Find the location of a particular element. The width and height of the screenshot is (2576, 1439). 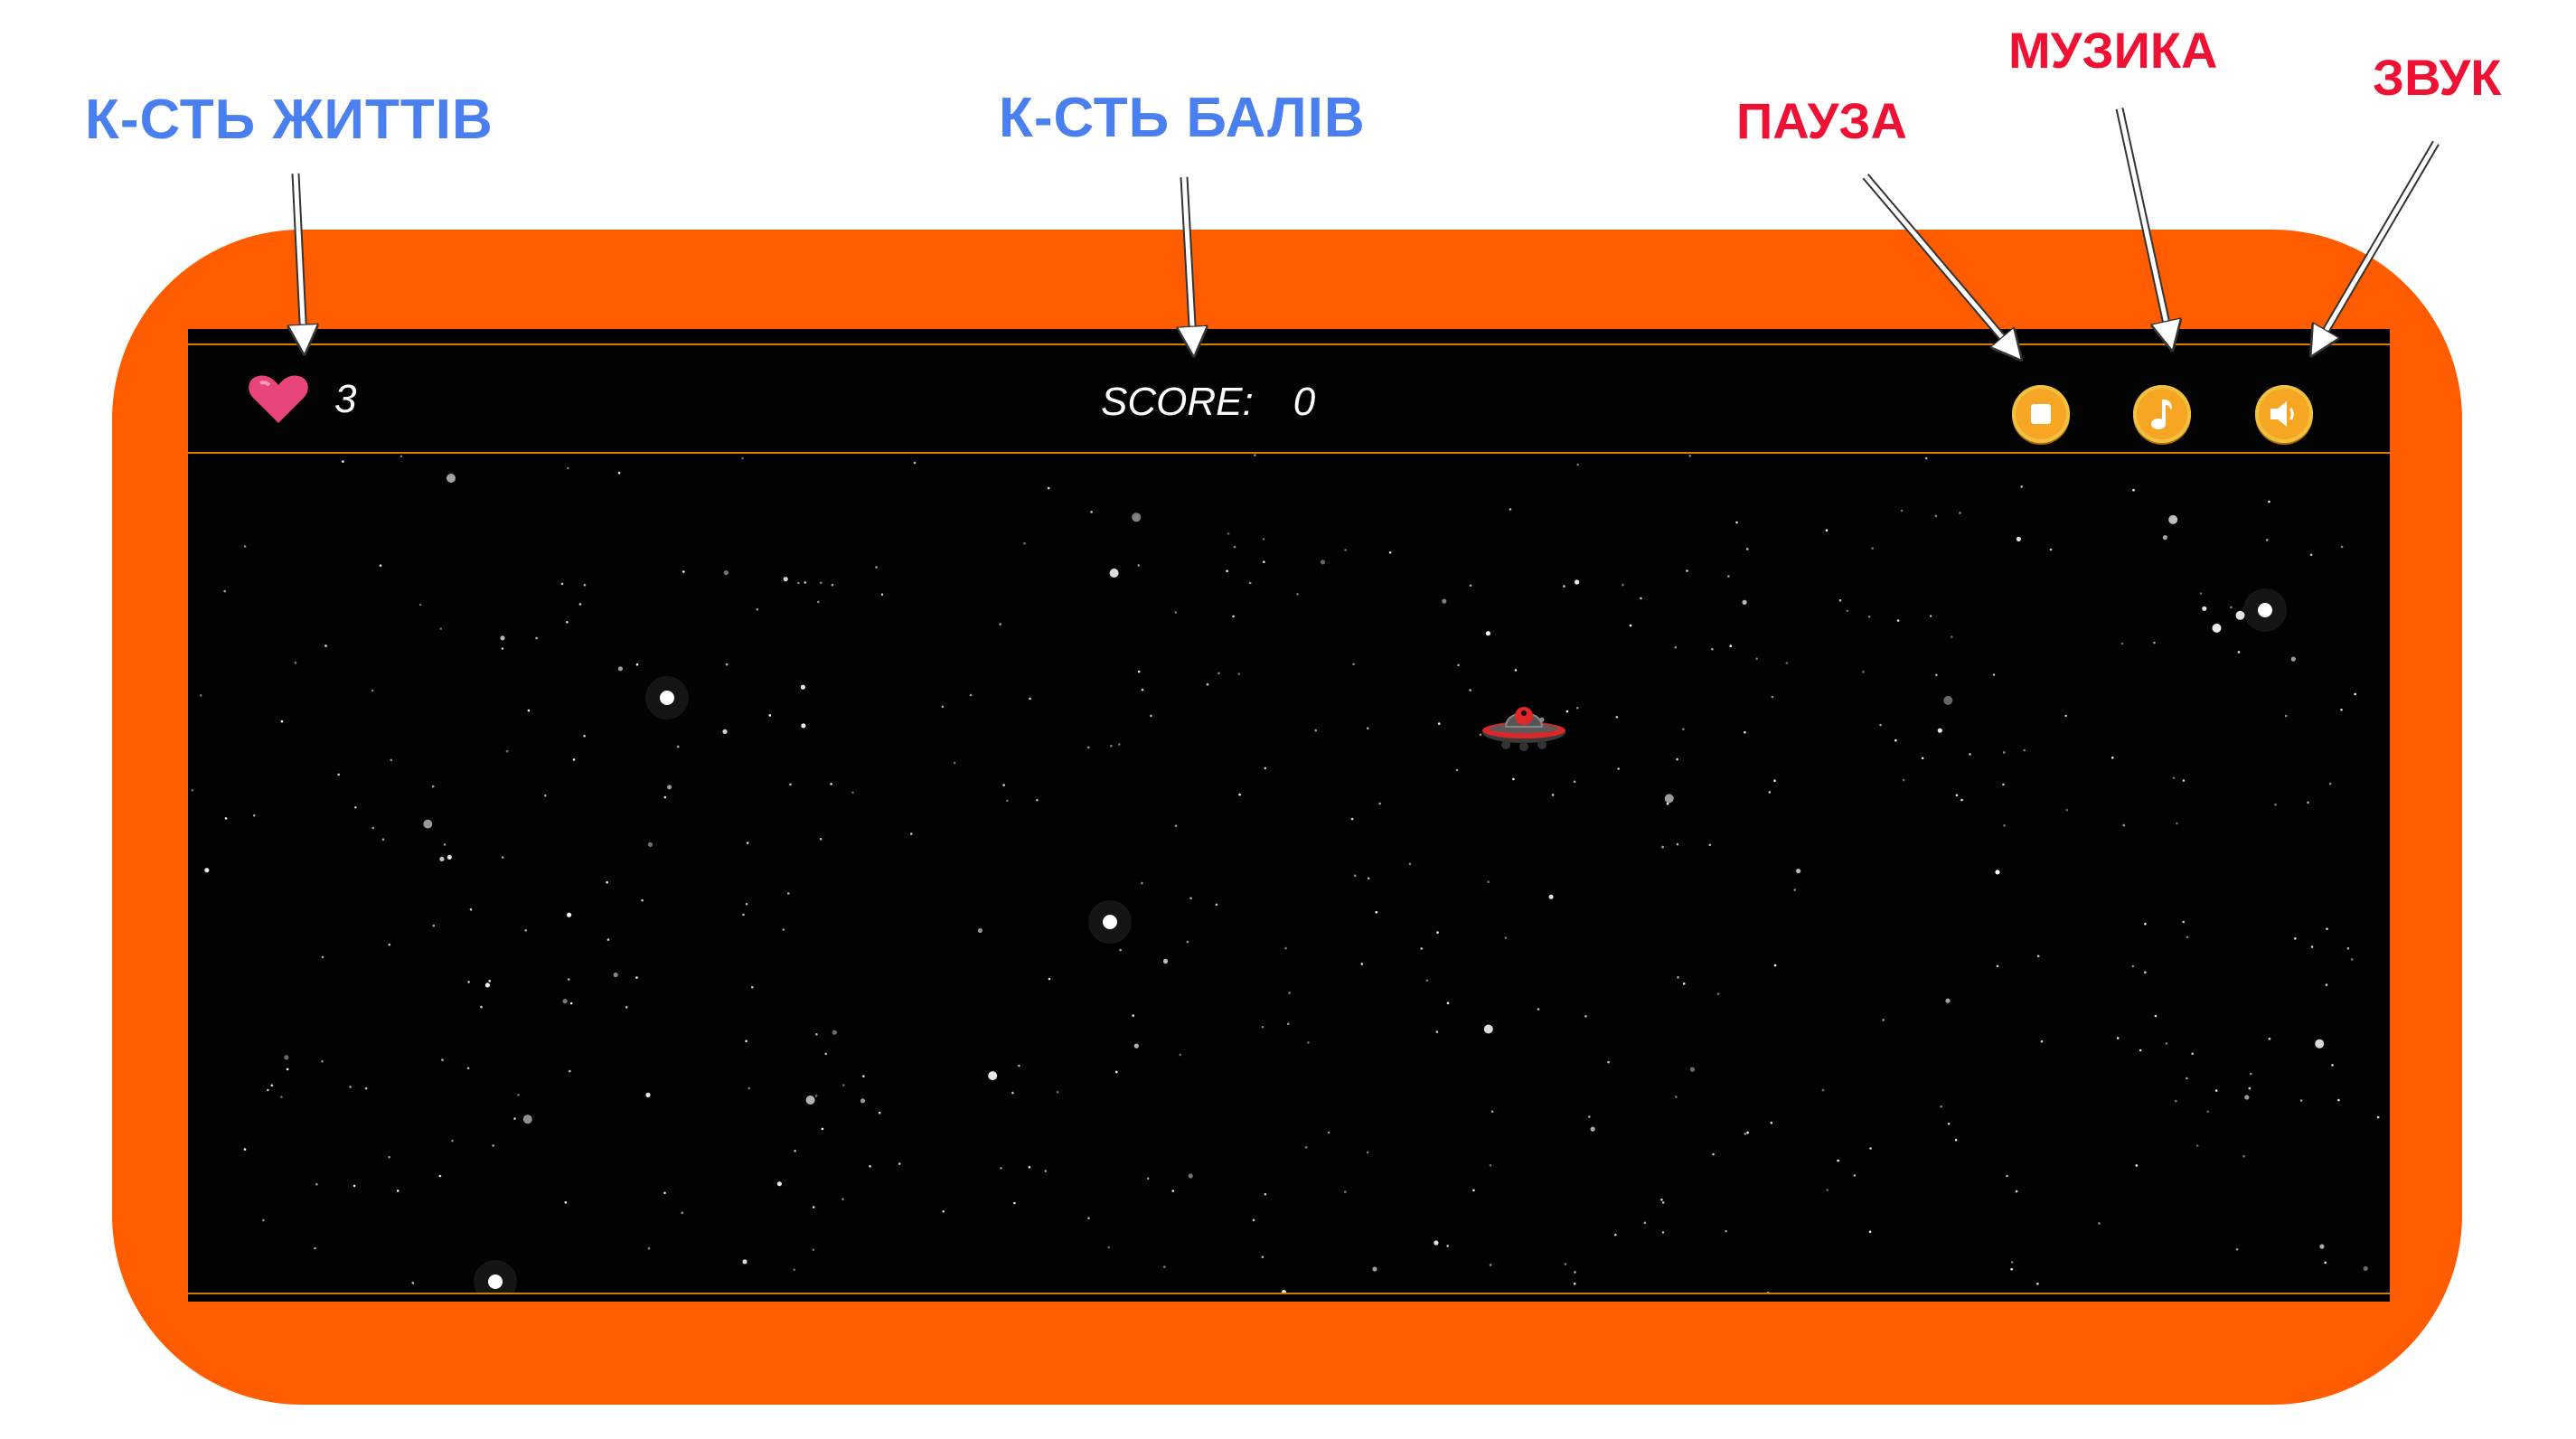

annotation-music-label: МУЗИКА is located at coordinates (2113, 50).